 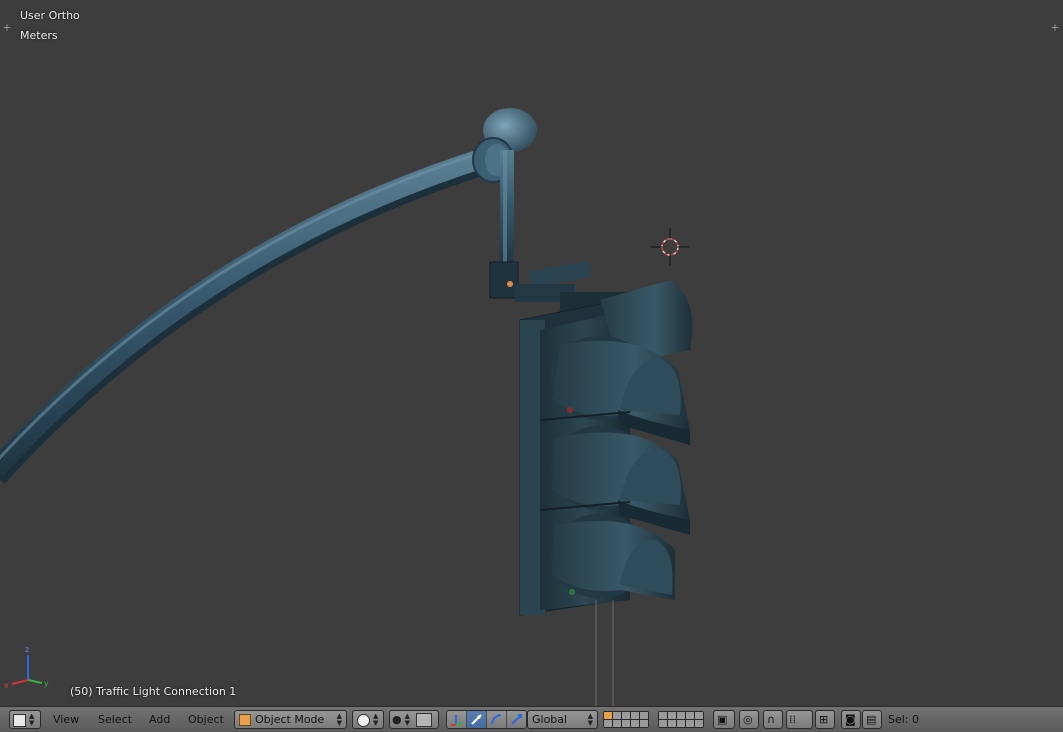 What do you see at coordinates (423, 720) in the screenshot?
I see `manipulate-center-icon` at bounding box center [423, 720].